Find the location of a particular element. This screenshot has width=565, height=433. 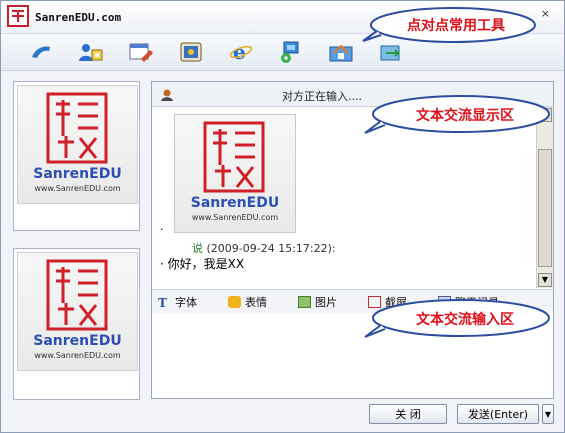

emoji-icon is located at coordinates (234, 302).